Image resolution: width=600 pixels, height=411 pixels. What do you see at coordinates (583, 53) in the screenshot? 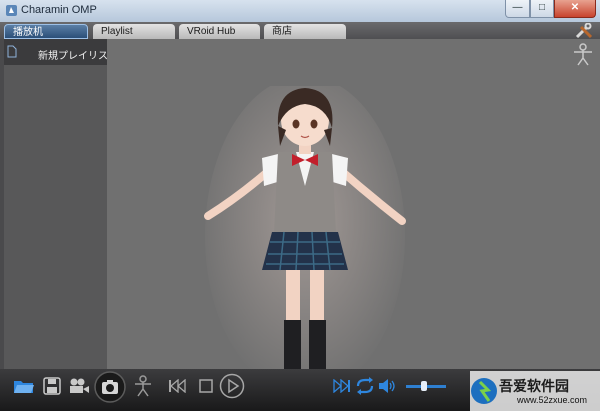
I see `pose-edit-icon` at bounding box center [583, 53].